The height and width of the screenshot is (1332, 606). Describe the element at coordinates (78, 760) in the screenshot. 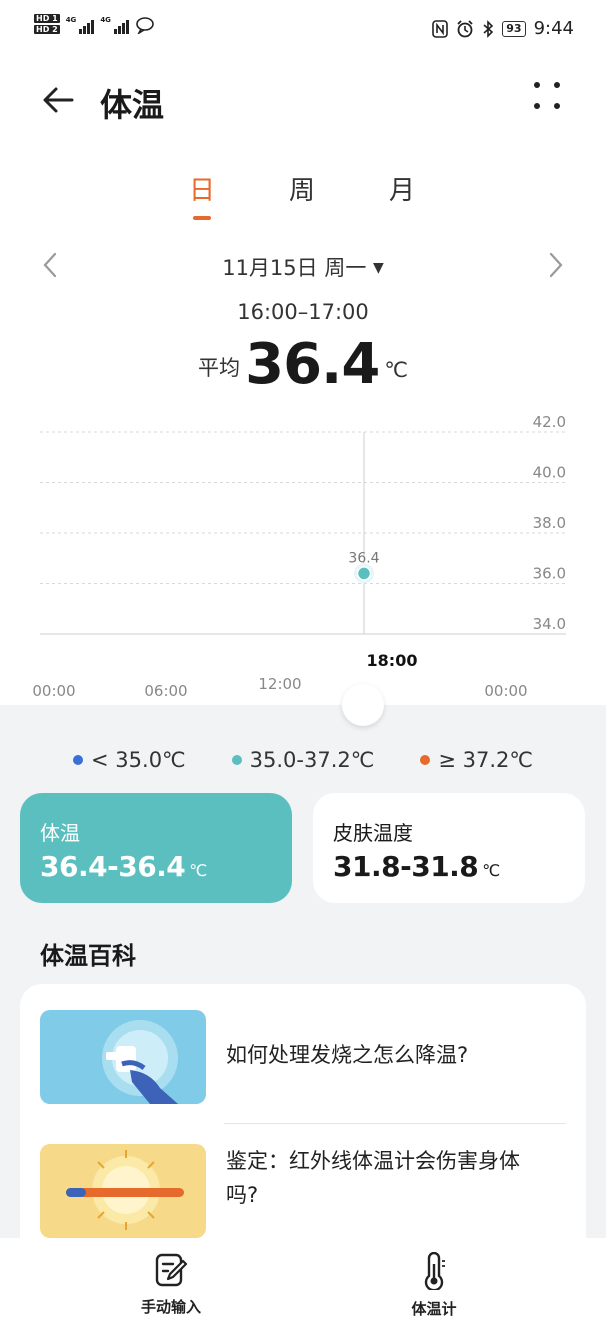

I see `legend-dot-low` at that location.